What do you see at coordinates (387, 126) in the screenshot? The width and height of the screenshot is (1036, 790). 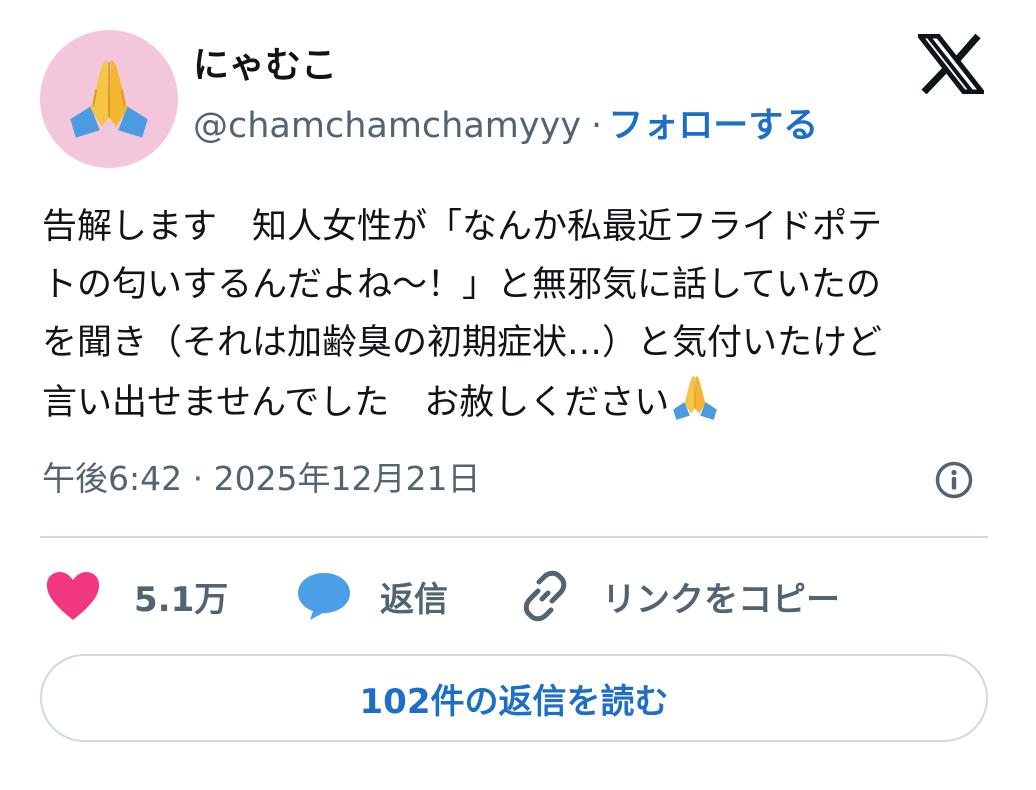 I see `user-handle: @chamchamchamyyy` at bounding box center [387, 126].